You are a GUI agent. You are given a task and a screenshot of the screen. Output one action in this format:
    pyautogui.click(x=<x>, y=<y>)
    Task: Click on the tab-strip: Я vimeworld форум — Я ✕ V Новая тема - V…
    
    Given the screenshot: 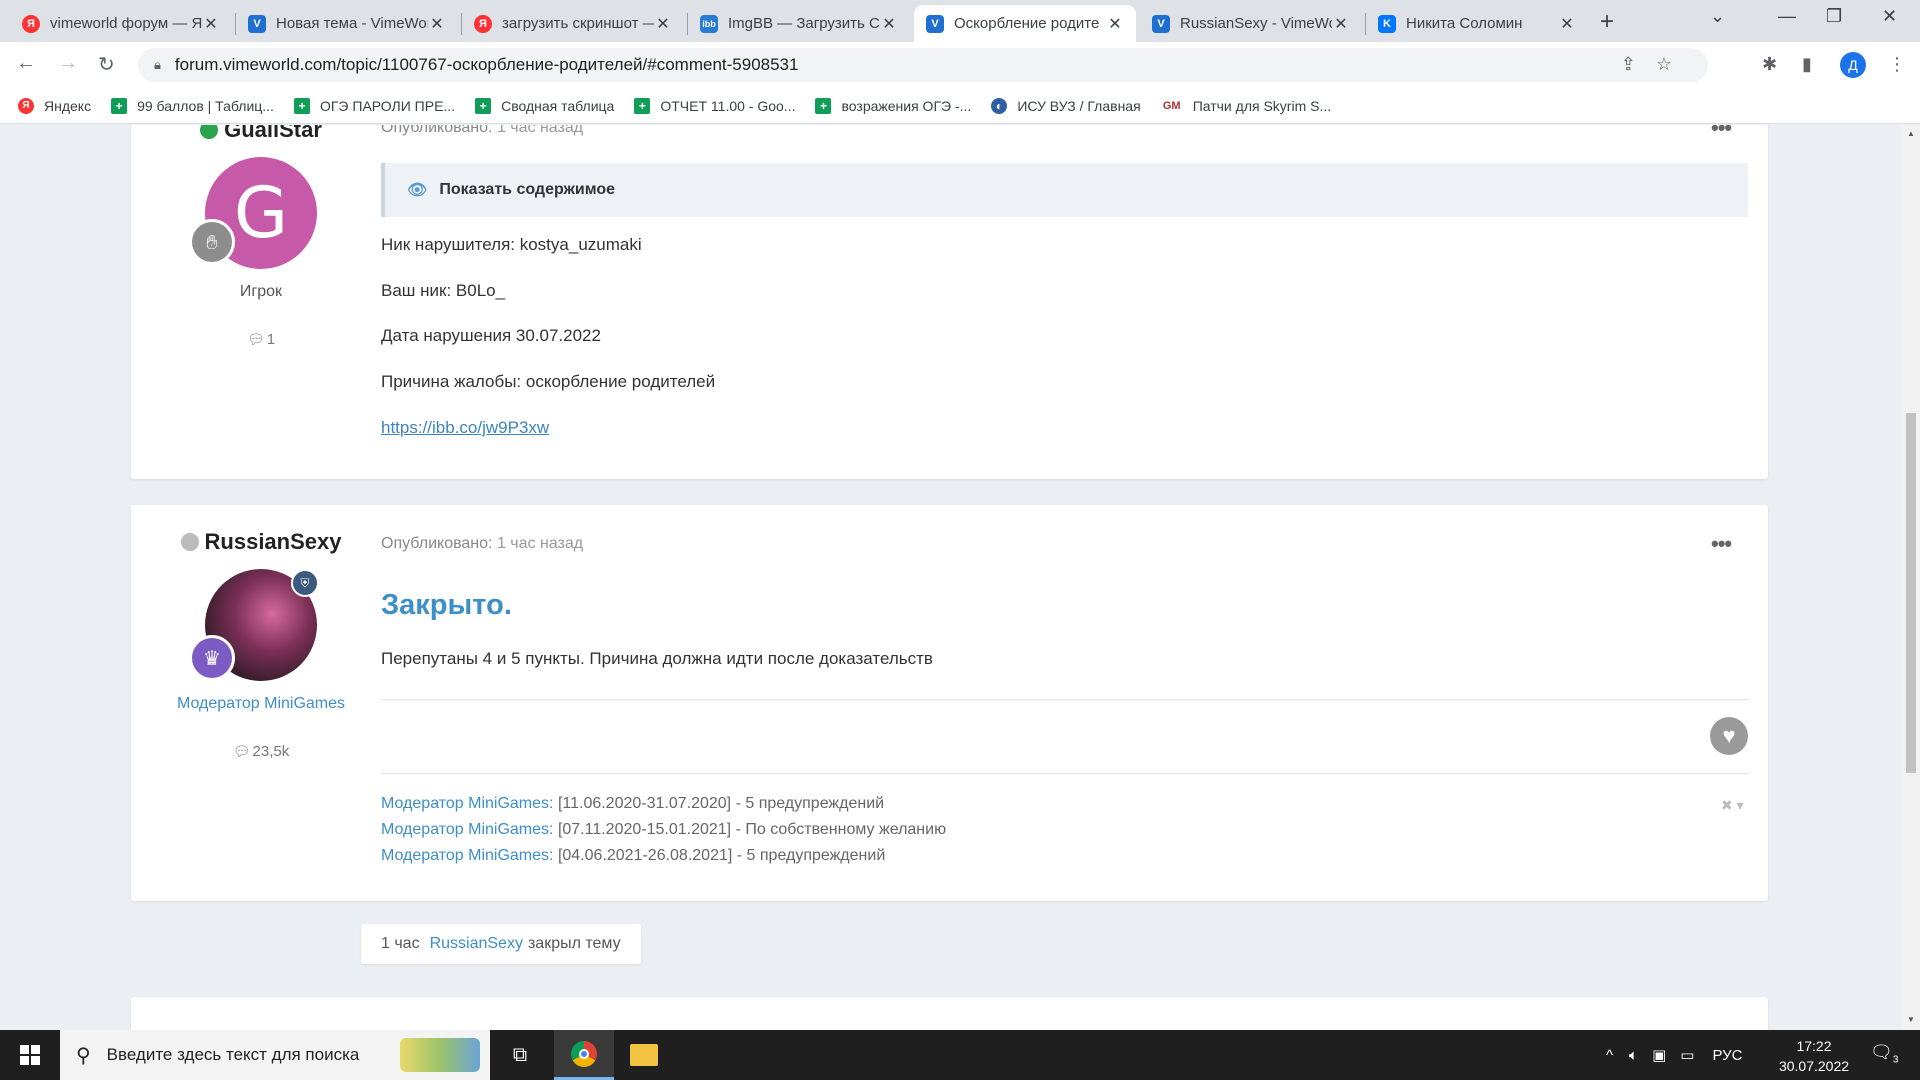 What is the action you would take?
    pyautogui.click(x=960, y=21)
    